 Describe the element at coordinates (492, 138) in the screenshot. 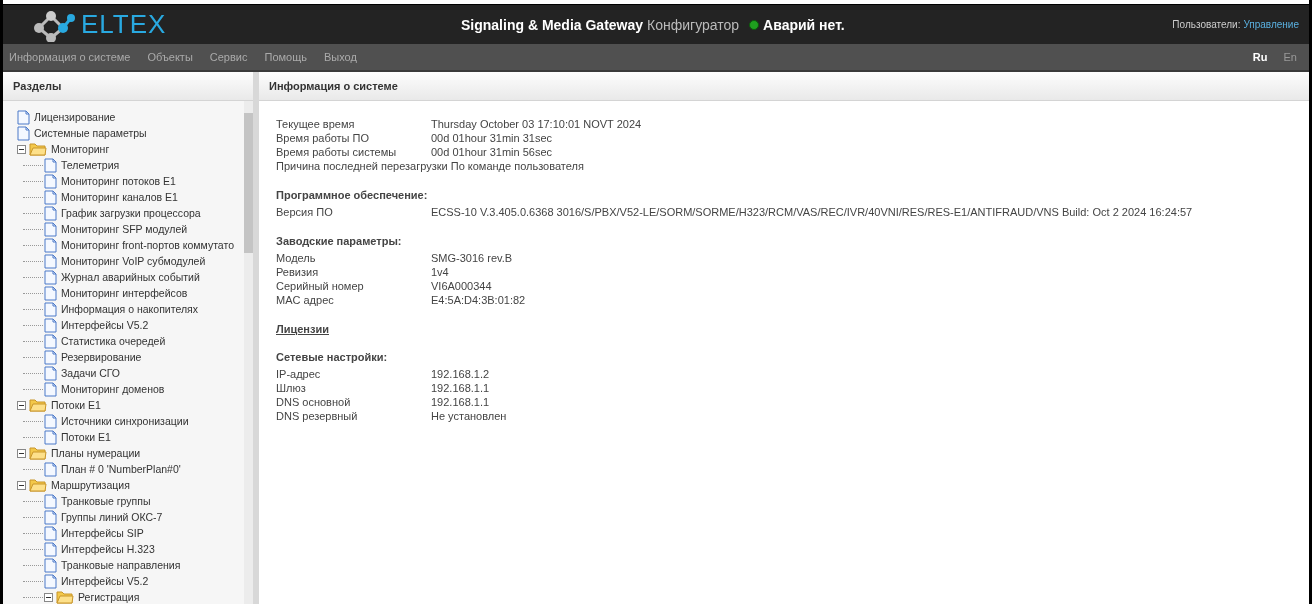

I see `field-value: 00d 01hour 31min 31sec` at that location.